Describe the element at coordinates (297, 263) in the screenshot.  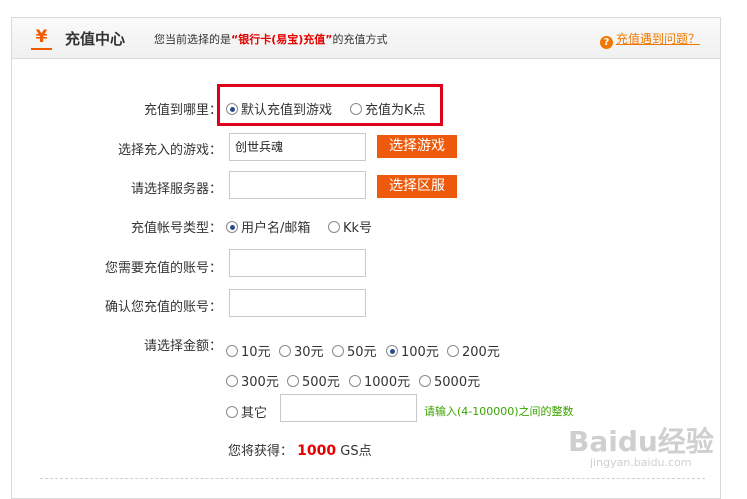
I see `account-input` at that location.